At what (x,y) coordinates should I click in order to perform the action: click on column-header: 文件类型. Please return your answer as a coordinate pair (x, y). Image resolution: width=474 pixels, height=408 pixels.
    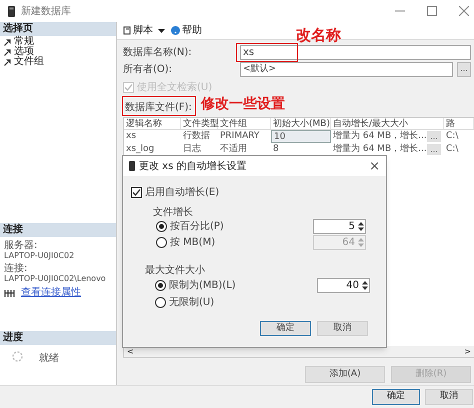
    Looking at the image, I should click on (199, 123).